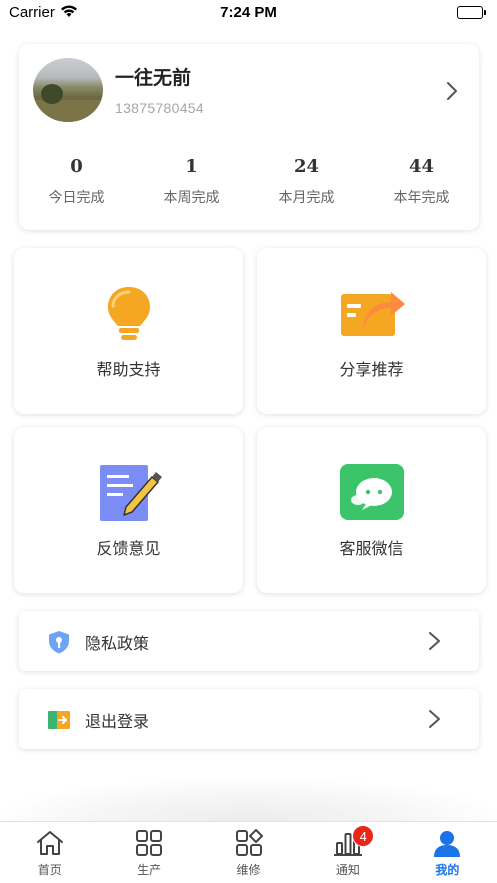 This screenshot has width=497, height=883. I want to click on clock: 7:24 PM, so click(248, 12).